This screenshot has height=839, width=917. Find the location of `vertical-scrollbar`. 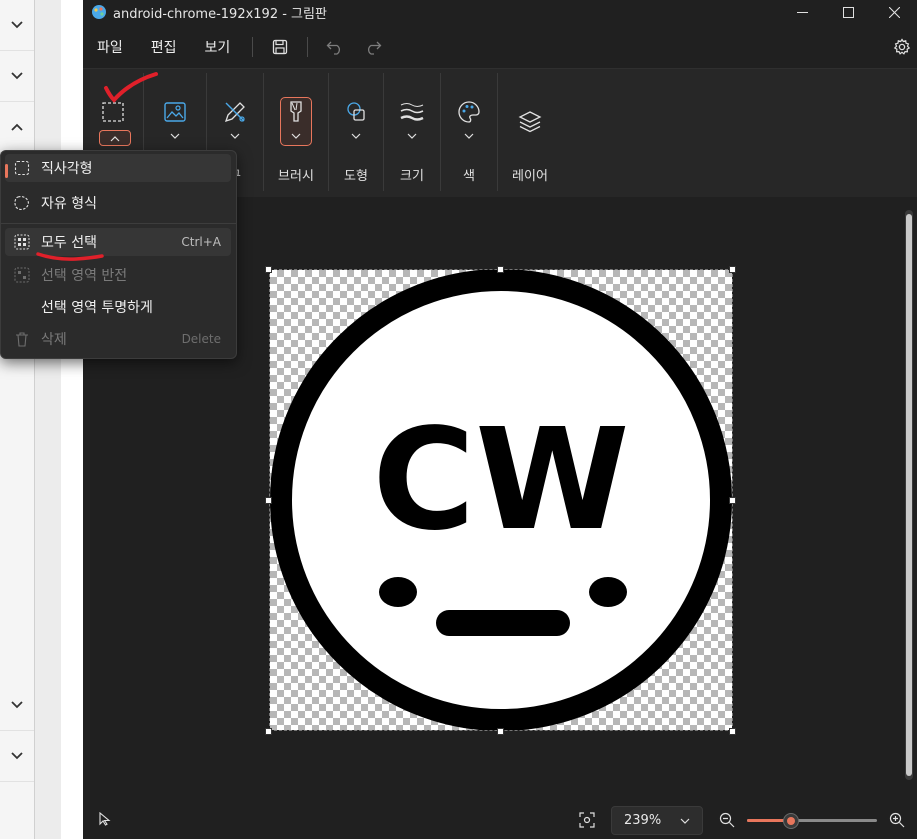

vertical-scrollbar is located at coordinates (909, 495).